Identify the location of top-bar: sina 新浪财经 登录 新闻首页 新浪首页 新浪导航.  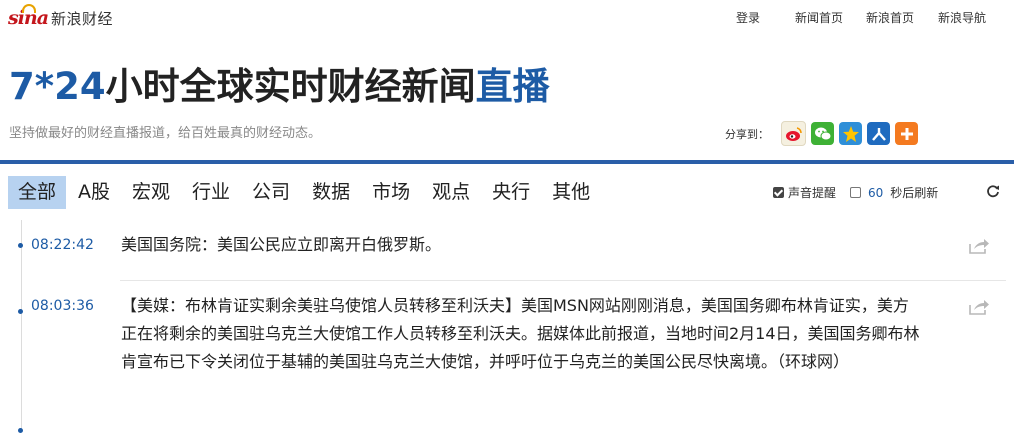
(507, 18).